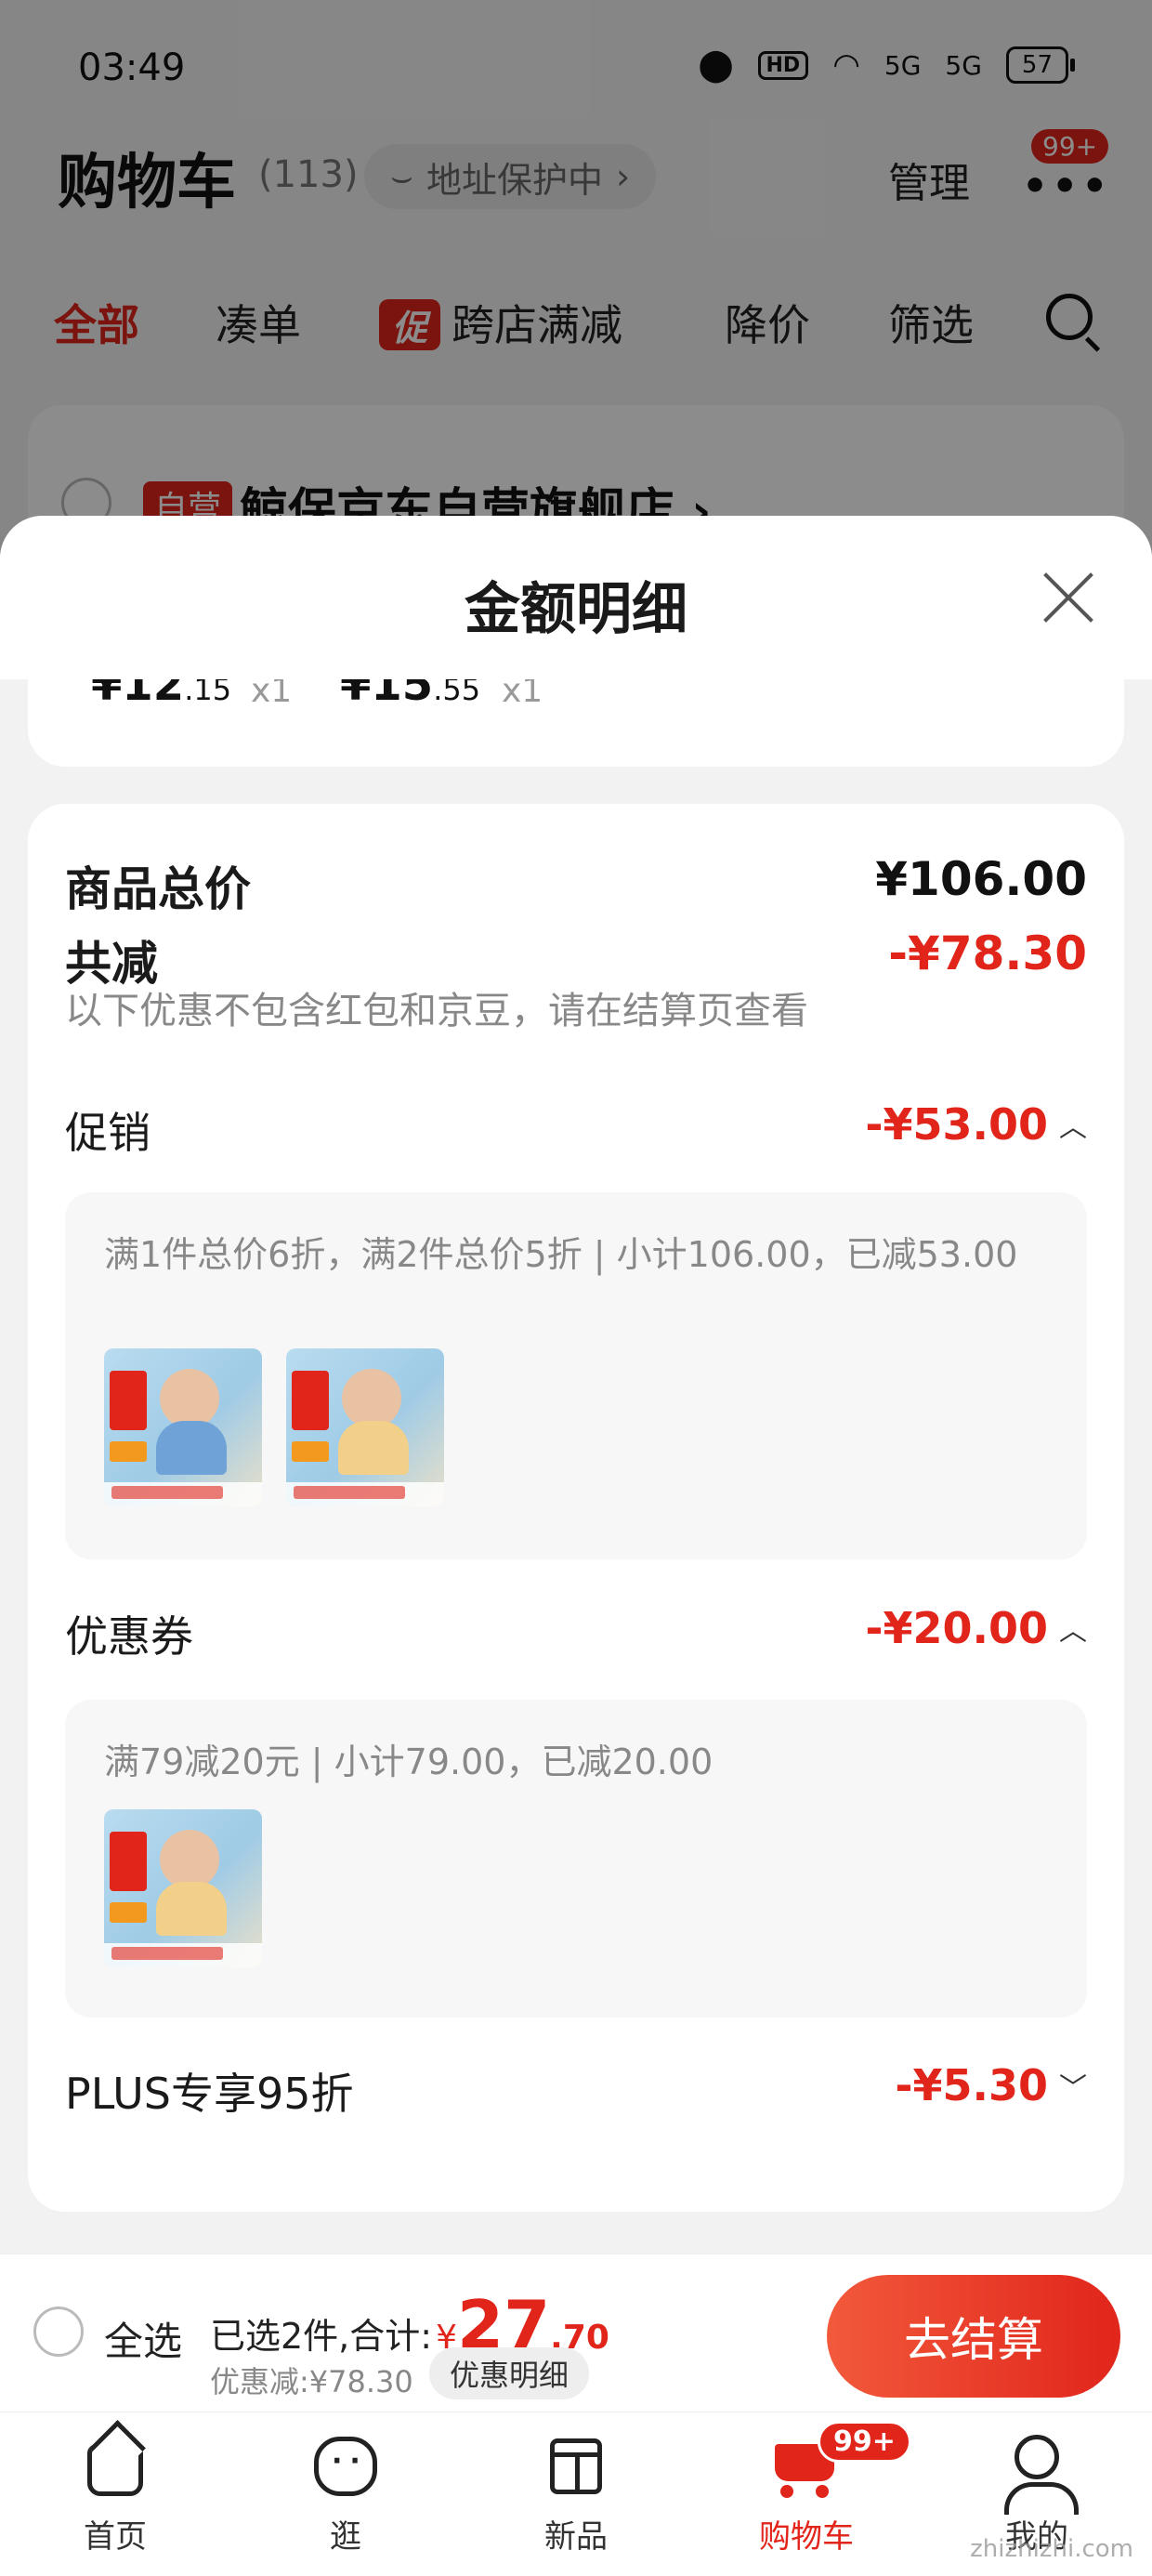 The image size is (1152, 2576). What do you see at coordinates (161, 695) in the screenshot?
I see `item-price: ¥12.15` at bounding box center [161, 695].